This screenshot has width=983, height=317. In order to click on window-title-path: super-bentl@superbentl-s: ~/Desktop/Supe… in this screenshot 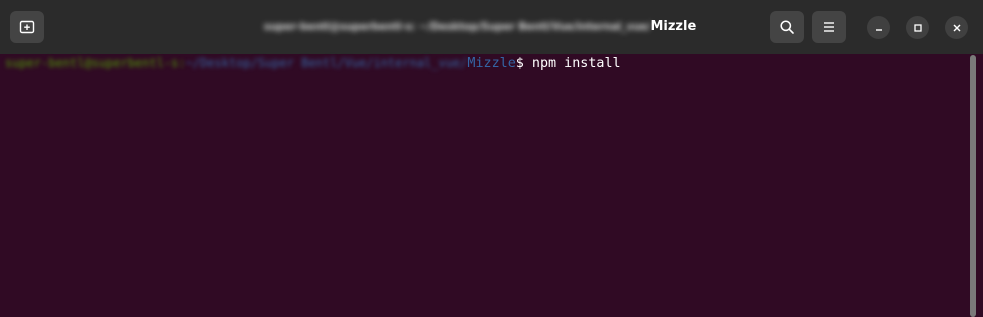, I will do `click(457, 27)`.